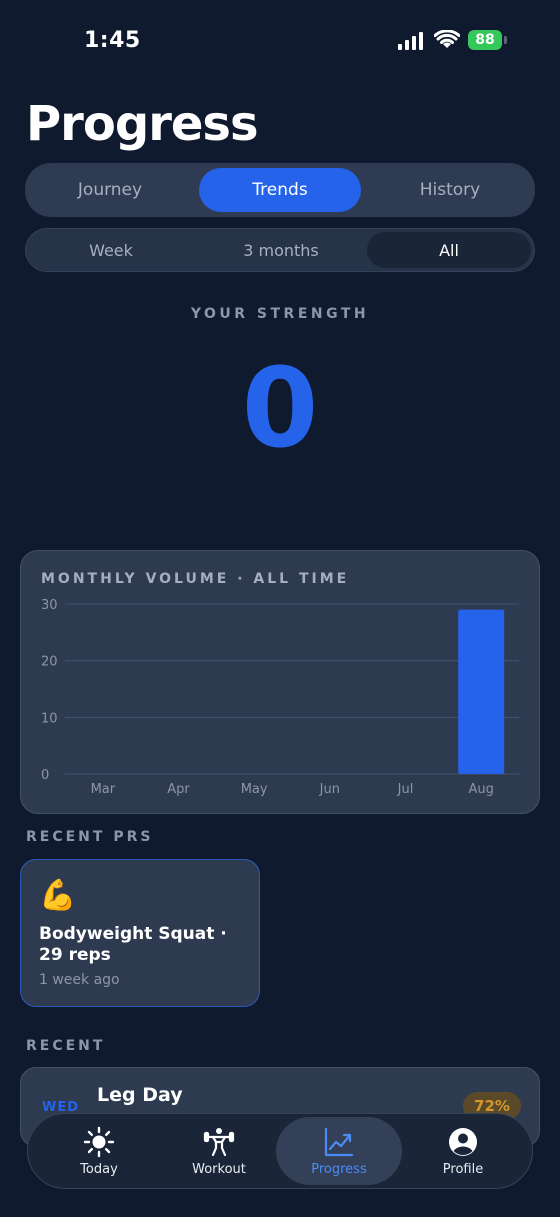 This screenshot has width=560, height=1217. I want to click on status-time: 1:45, so click(112, 40).